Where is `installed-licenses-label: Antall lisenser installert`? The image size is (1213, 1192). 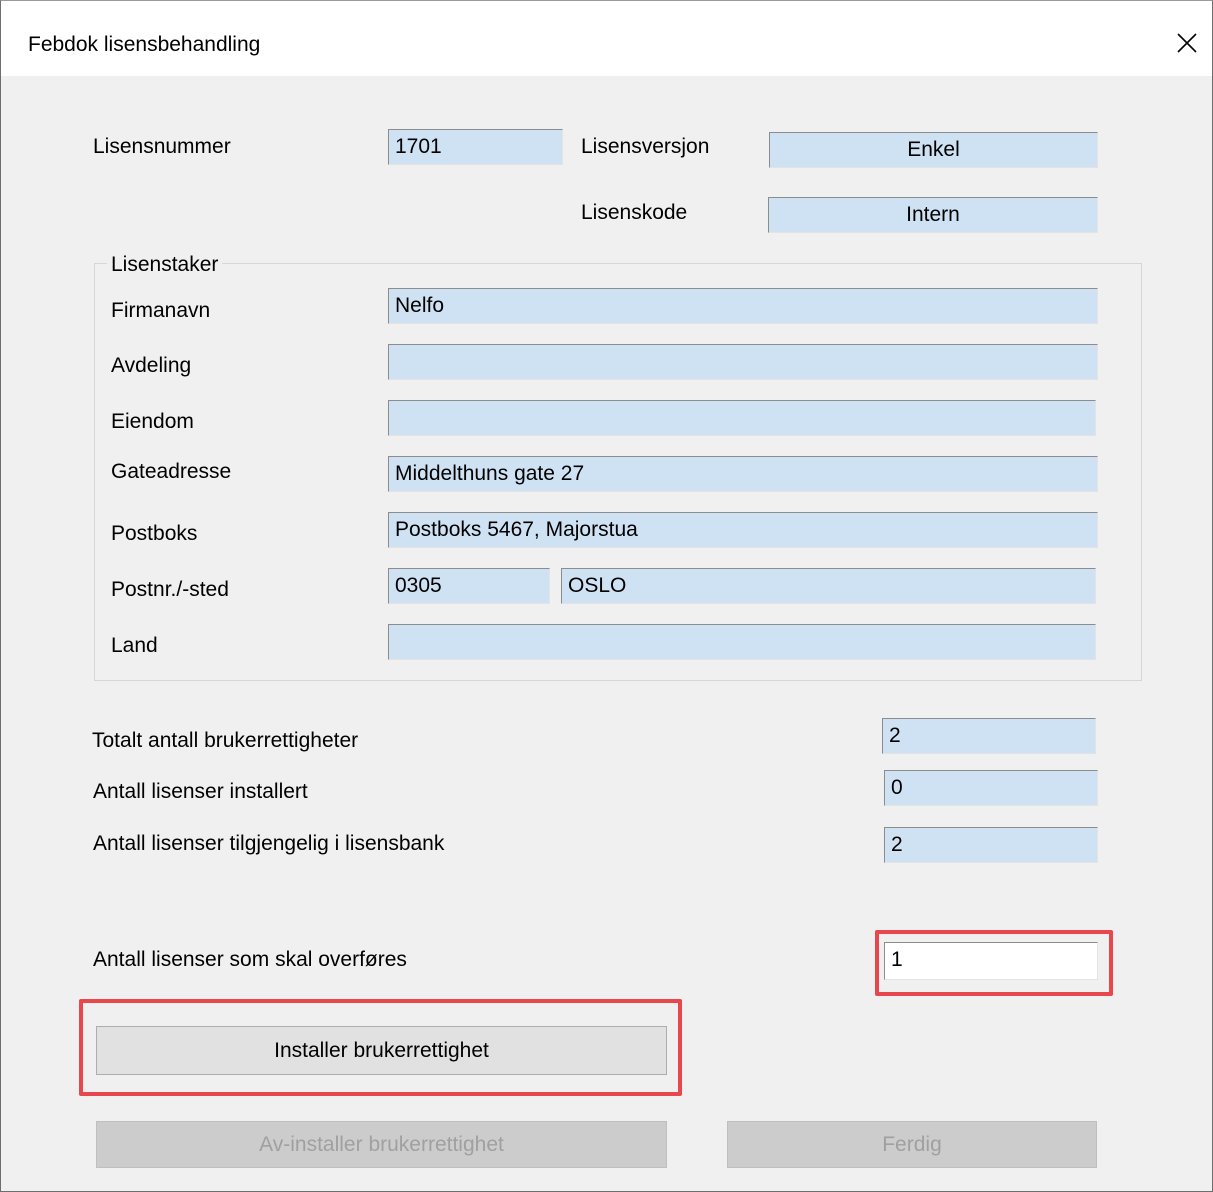
installed-licenses-label: Antall lisenser installert is located at coordinates (200, 791).